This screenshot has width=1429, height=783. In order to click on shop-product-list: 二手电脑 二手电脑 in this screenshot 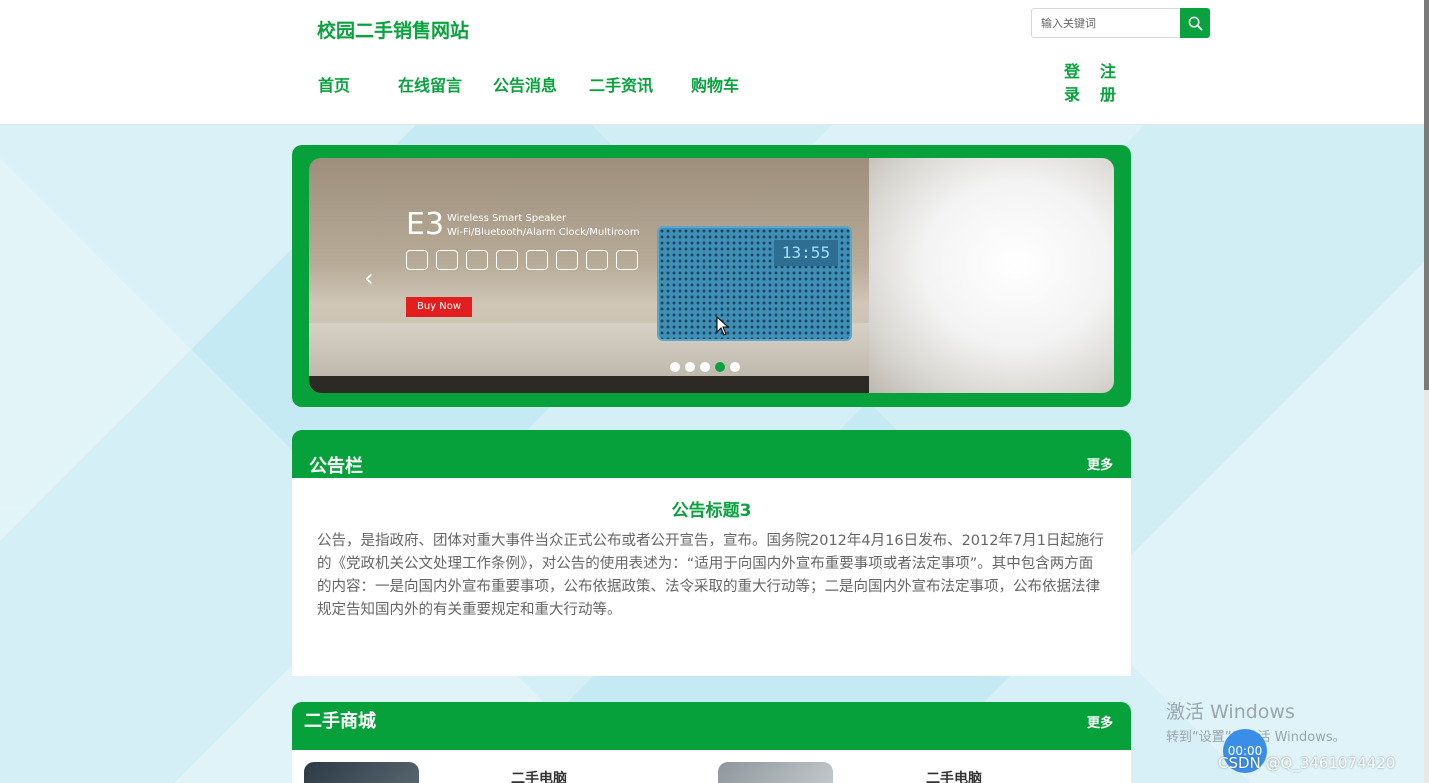, I will do `click(711, 766)`.